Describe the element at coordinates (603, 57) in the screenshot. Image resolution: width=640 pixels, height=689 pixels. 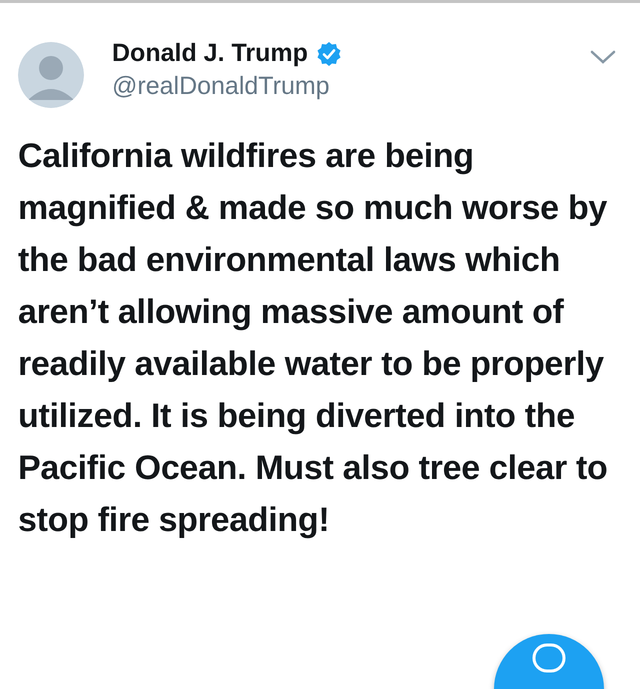
I see `chevron-down-icon` at that location.